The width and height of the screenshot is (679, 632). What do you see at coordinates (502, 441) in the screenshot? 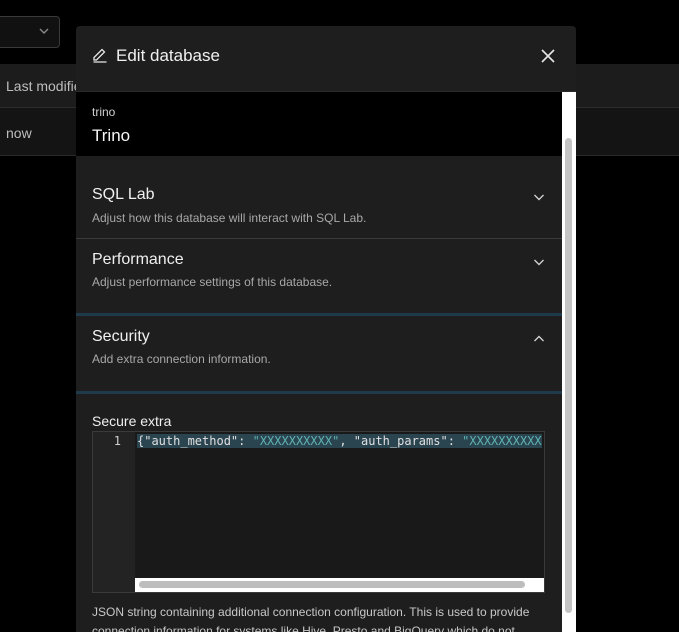
I see `code-value: "XXXXXXXXXX` at bounding box center [502, 441].